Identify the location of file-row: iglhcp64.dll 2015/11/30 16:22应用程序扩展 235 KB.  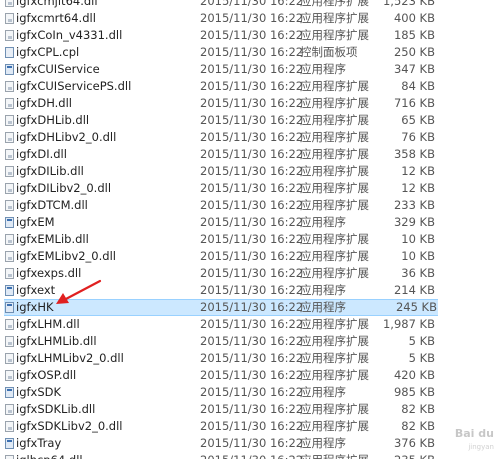
(250, 455).